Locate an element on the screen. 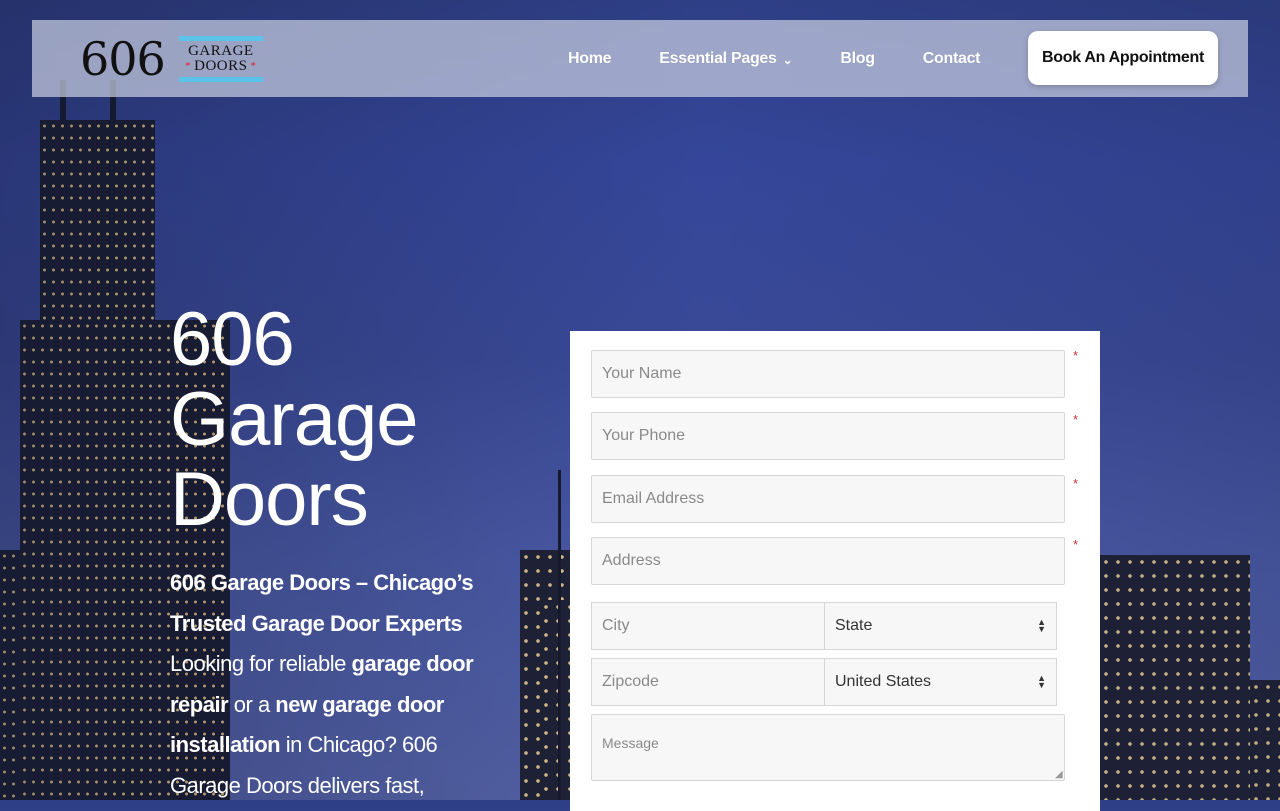 Image resolution: width=1280 pixels, height=811 pixels. name-input is located at coordinates (828, 374).